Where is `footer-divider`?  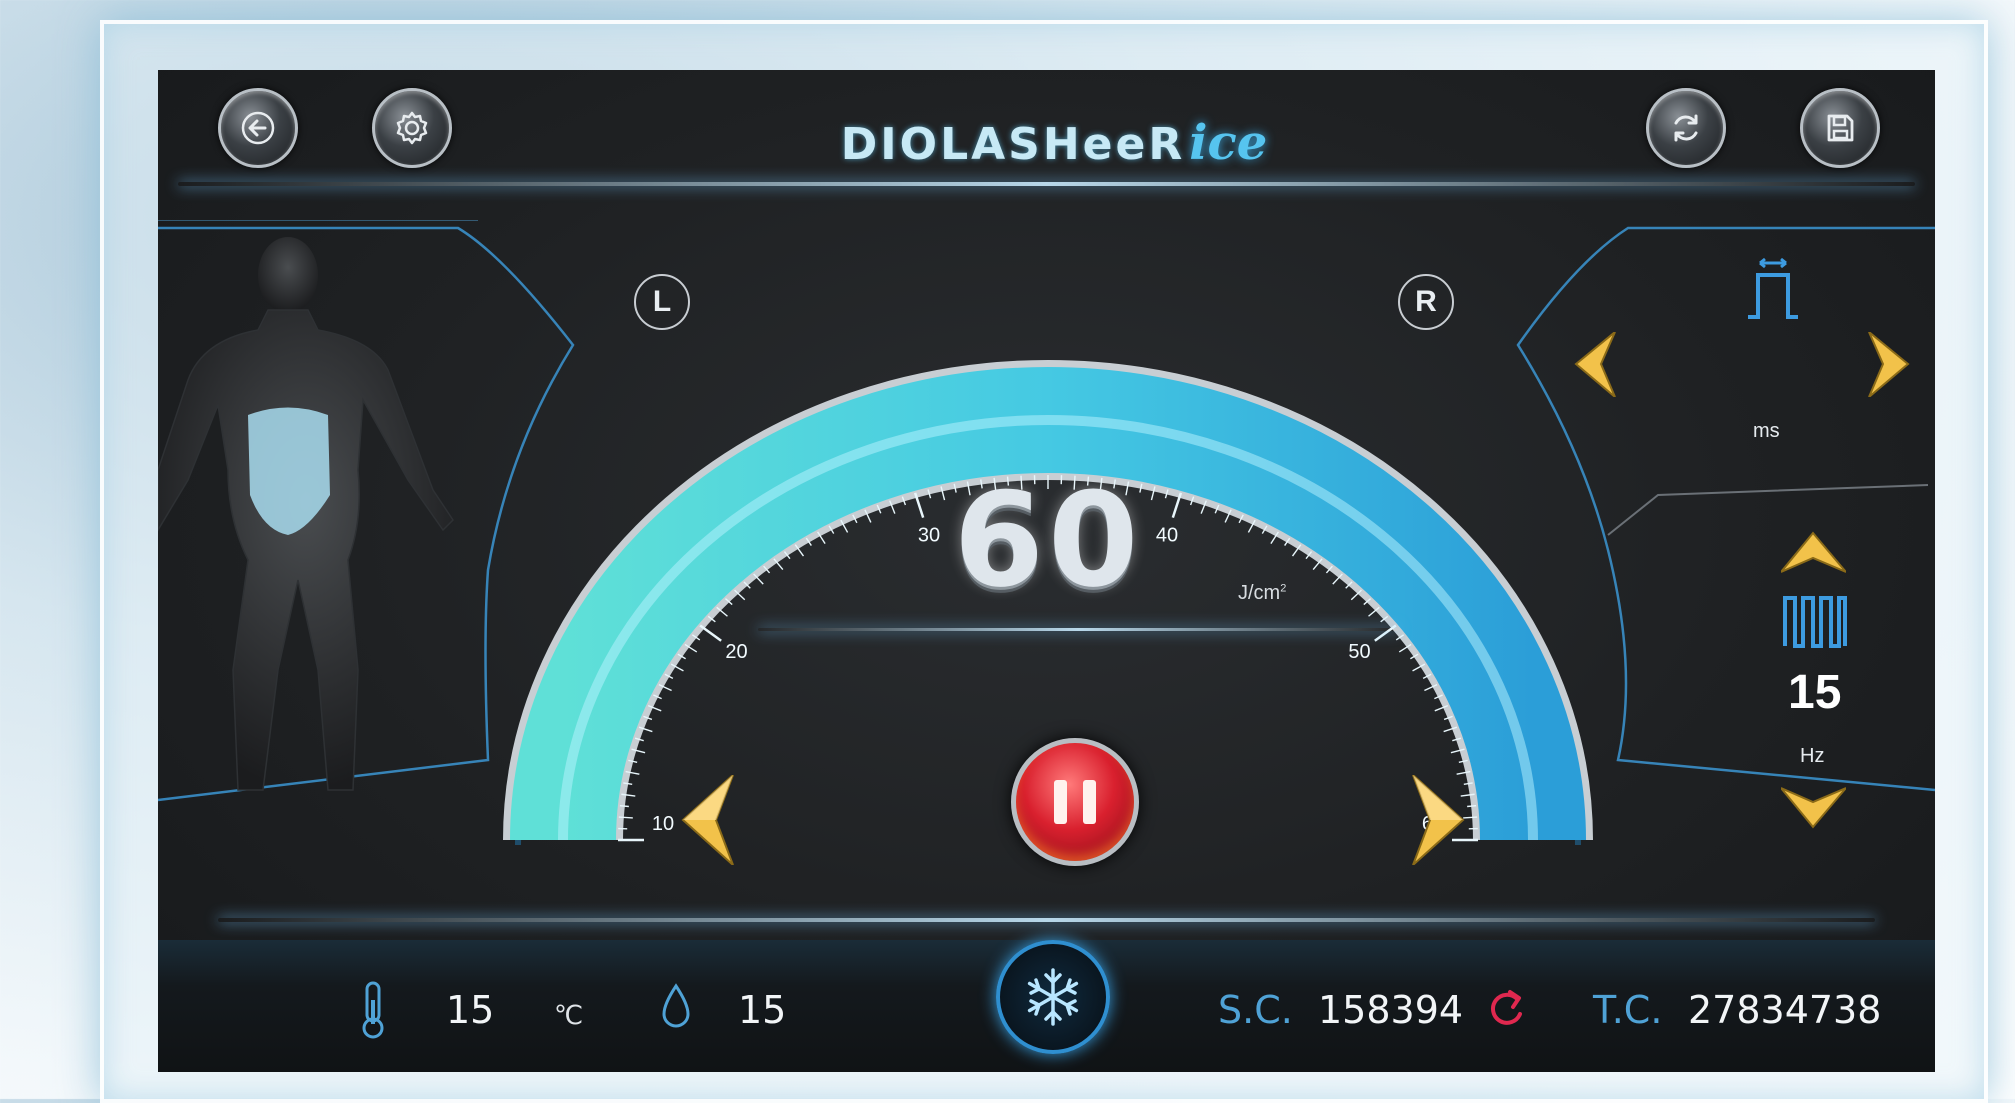 footer-divider is located at coordinates (1046, 920).